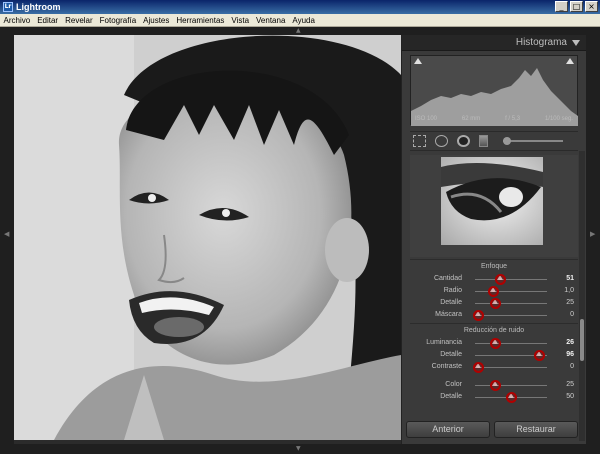  I want to click on histogram-graph: ISO 100 62 mm f / 5,3 1/100 seg., so click(494, 90).